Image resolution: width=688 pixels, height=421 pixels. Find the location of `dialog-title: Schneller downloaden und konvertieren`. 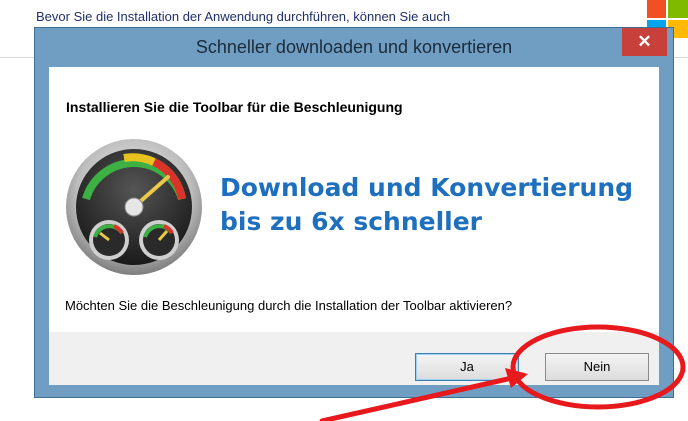

dialog-title: Schneller downloaden und konvertieren is located at coordinates (354, 47).